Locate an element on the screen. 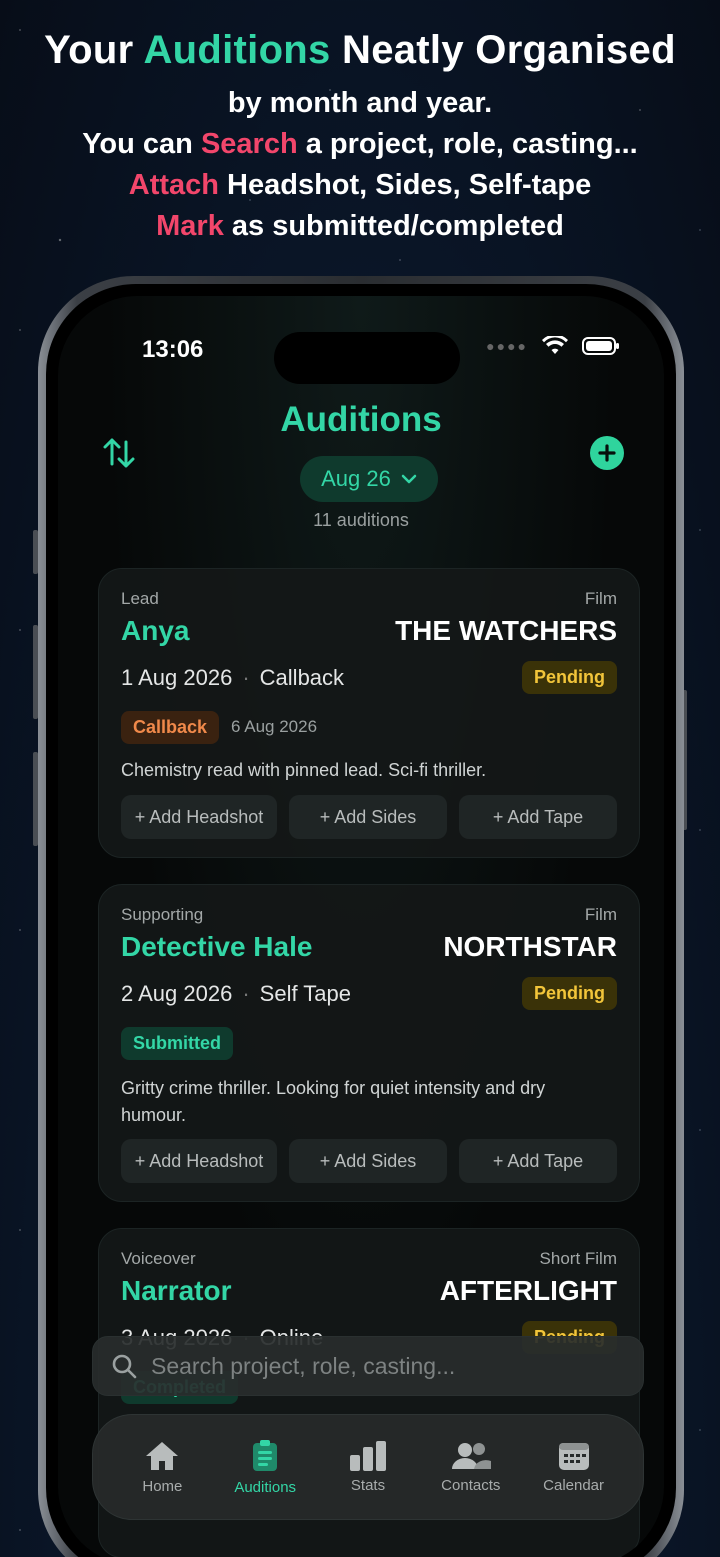 The height and width of the screenshot is (1557, 720). month-label: Aug 26 is located at coordinates (356, 478).